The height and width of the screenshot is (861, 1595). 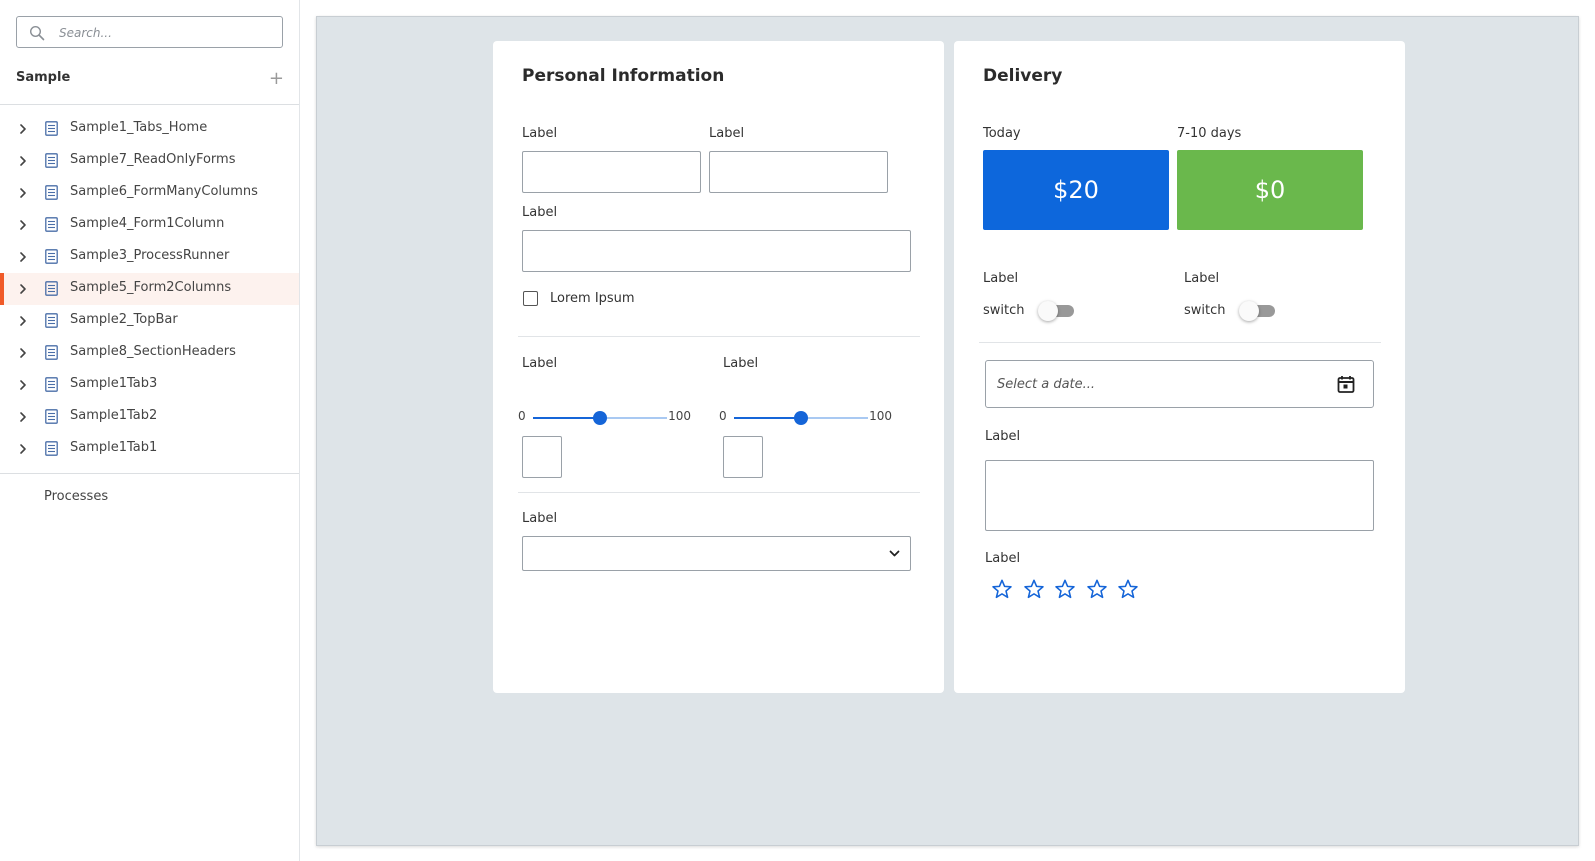 I want to click on sidebar-item: Sample7_ReadOnlyForms, so click(x=149, y=161).